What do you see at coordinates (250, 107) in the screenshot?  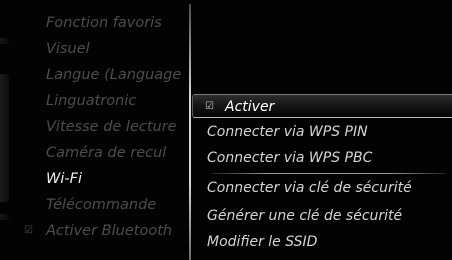 I see `submenu-item-label: Activer` at bounding box center [250, 107].